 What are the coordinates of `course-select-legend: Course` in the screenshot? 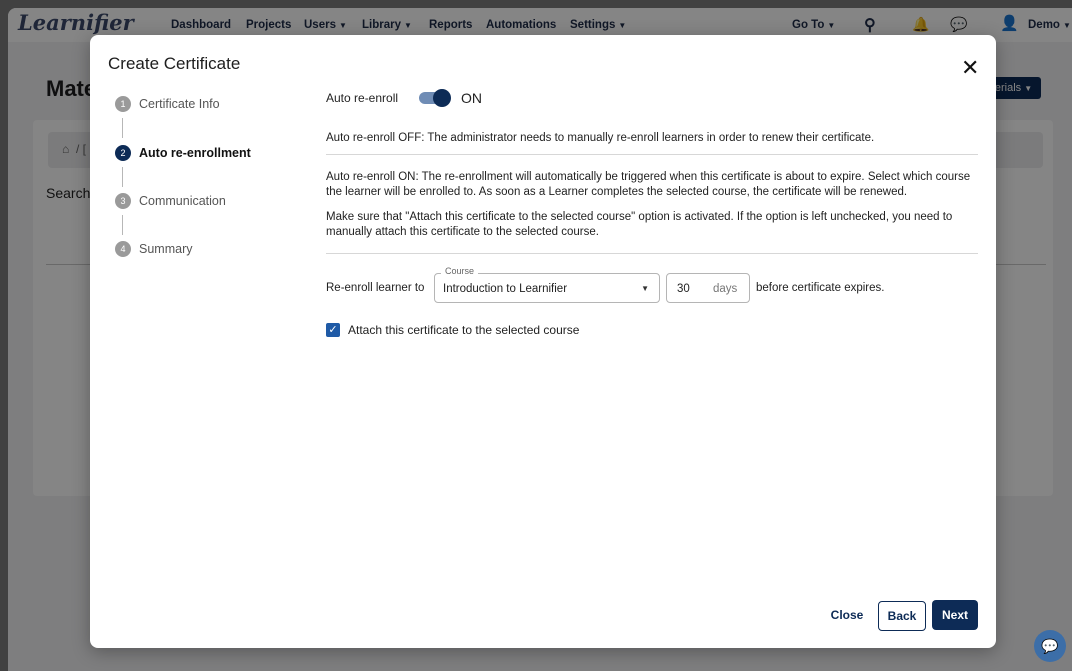 It's located at (460, 271).